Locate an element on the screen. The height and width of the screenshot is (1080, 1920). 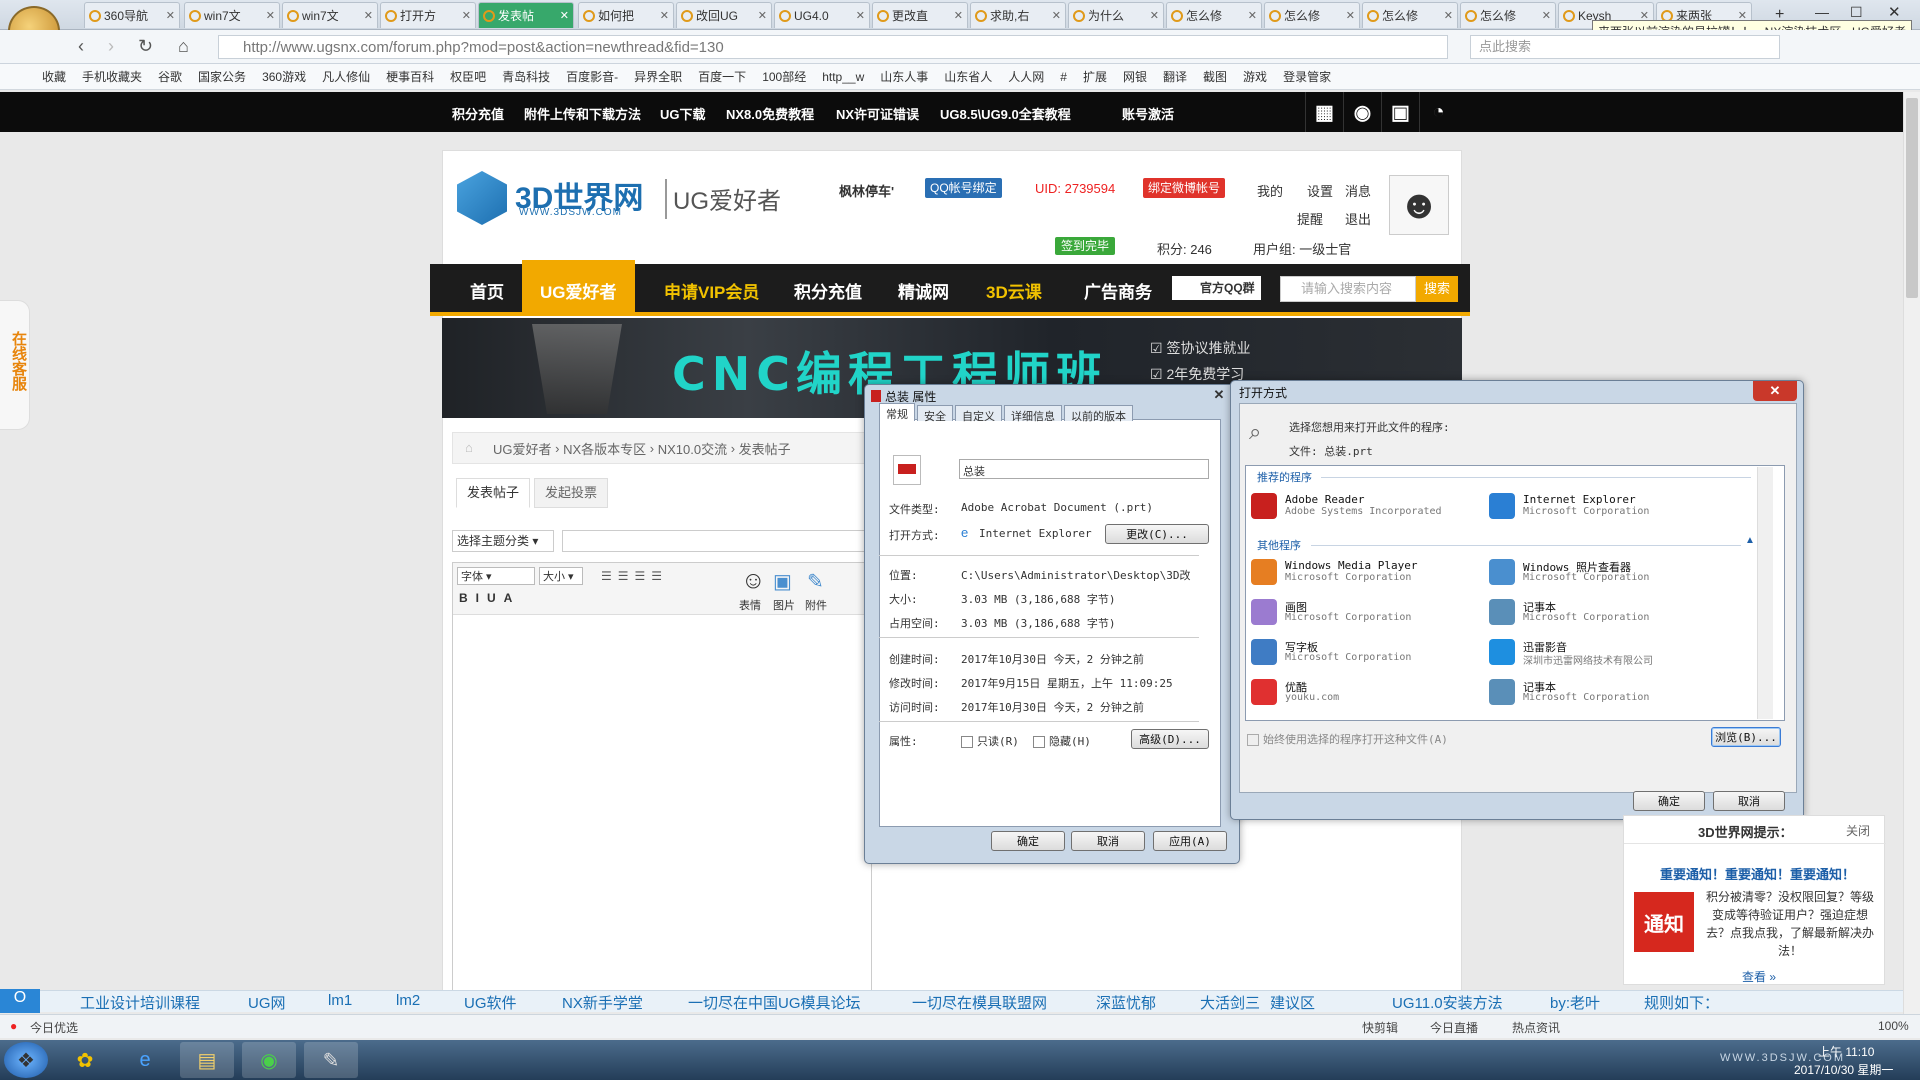
bookmark-item: 100部经 is located at coordinates (784, 76).